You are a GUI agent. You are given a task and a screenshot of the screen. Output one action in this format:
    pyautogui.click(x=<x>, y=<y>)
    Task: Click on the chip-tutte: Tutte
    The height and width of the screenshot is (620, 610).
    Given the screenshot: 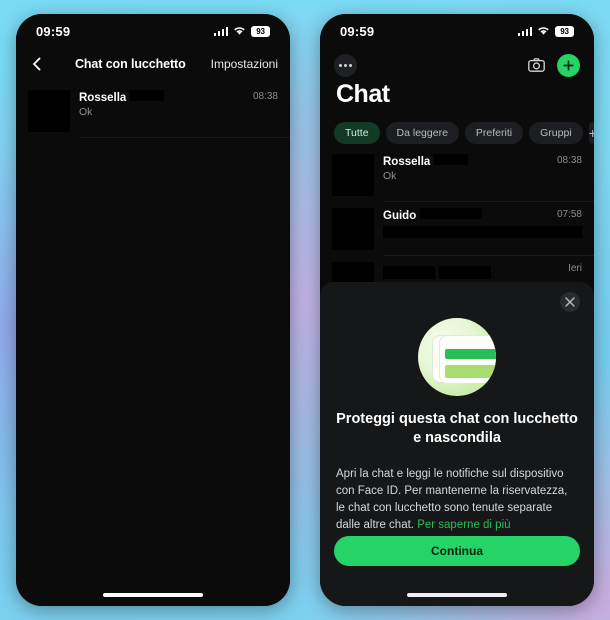 What is the action you would take?
    pyautogui.click(x=357, y=133)
    